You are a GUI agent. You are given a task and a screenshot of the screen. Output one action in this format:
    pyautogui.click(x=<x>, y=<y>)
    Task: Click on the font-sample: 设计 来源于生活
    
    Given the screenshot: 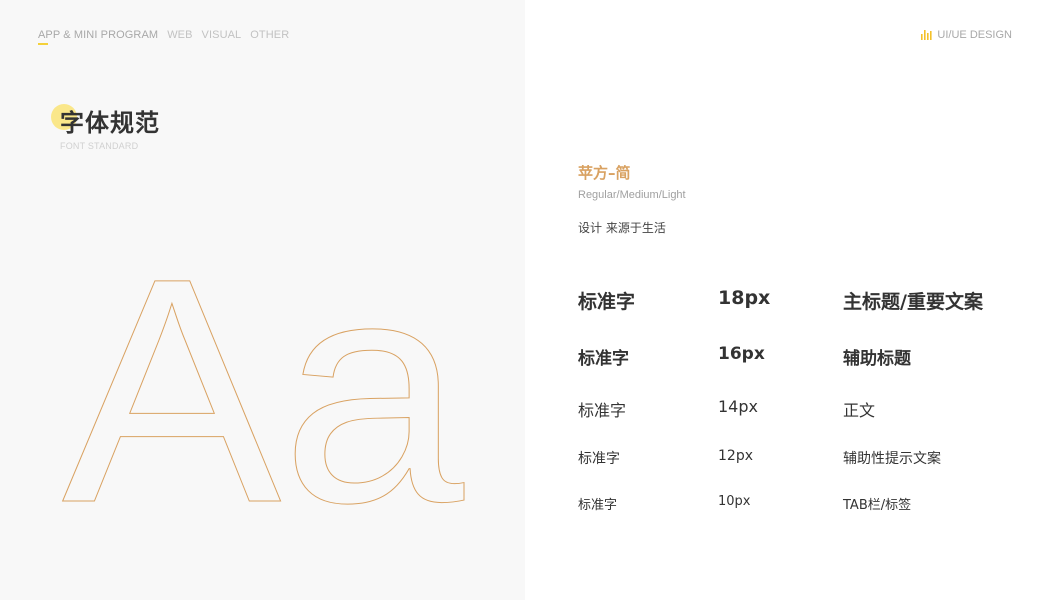 What is the action you would take?
    pyautogui.click(x=622, y=228)
    